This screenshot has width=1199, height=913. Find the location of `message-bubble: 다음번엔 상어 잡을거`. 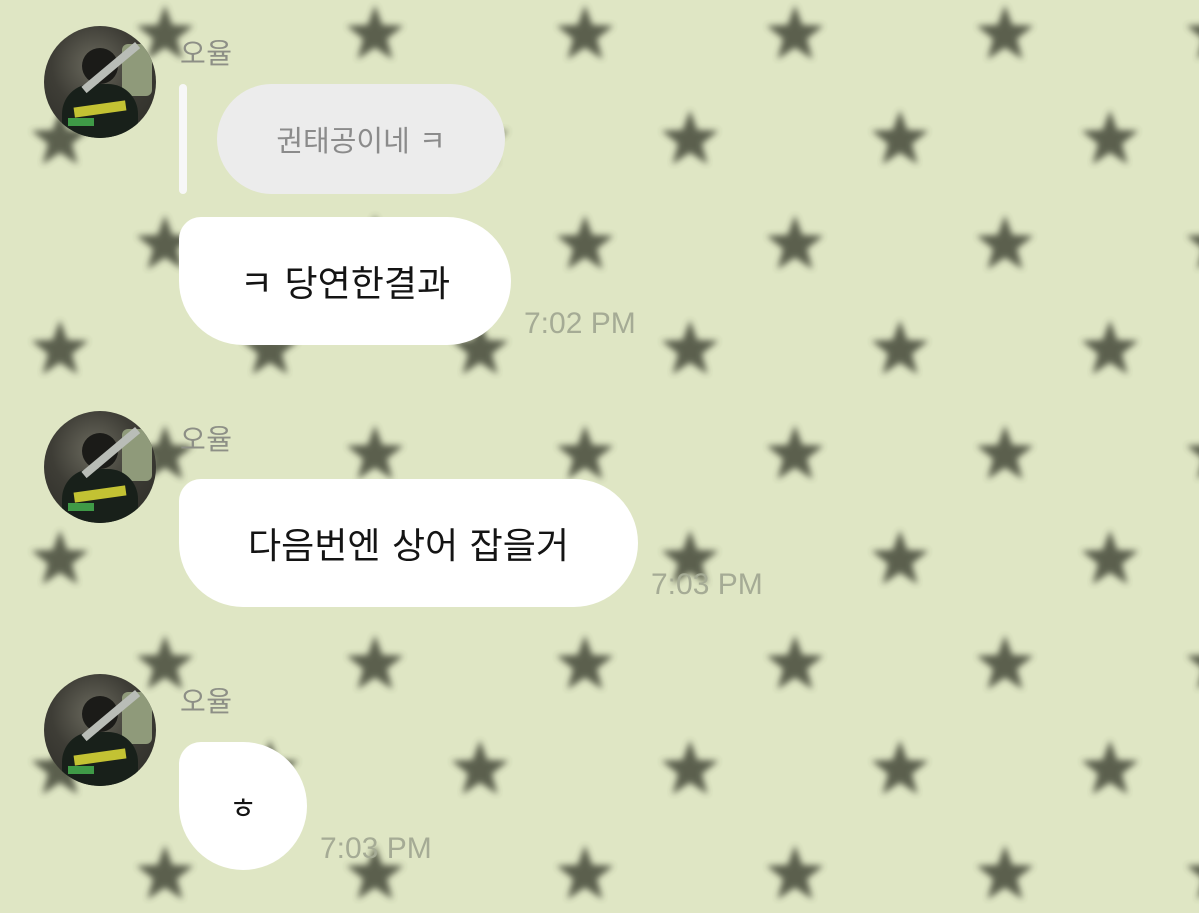

message-bubble: 다음번엔 상어 잡을거 is located at coordinates (408, 543).